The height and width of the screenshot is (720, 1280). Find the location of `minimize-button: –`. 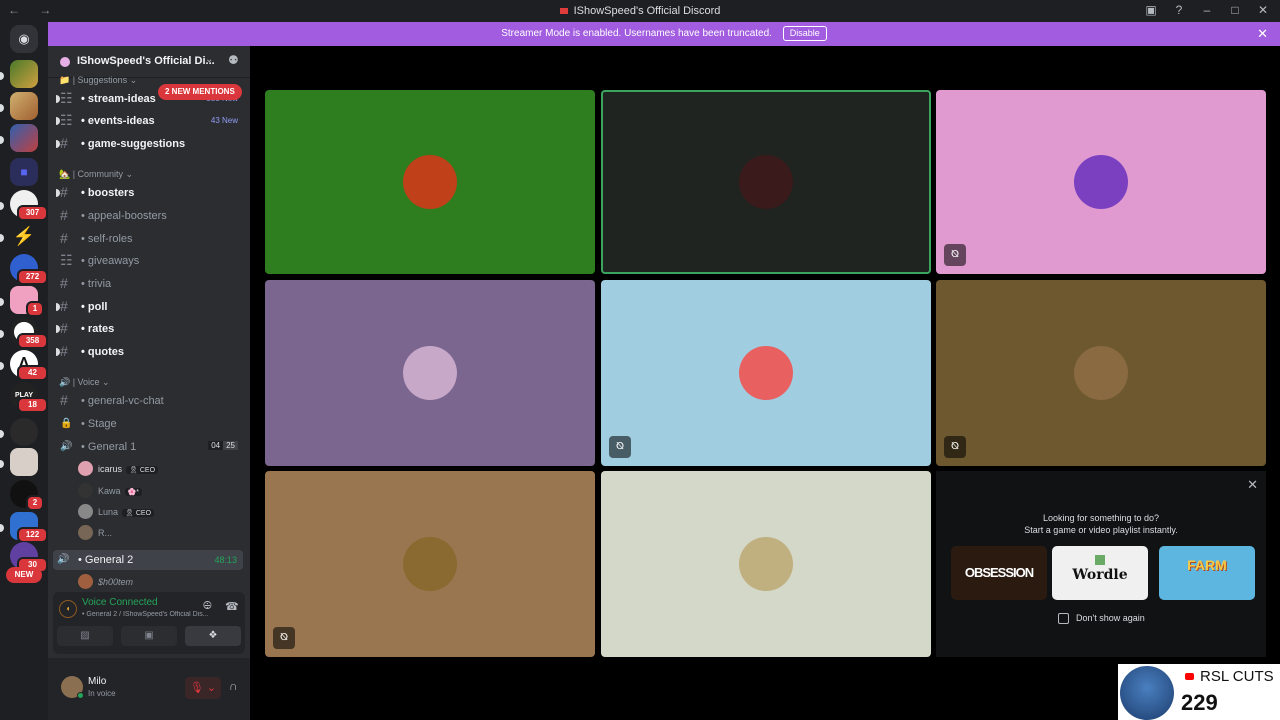

minimize-button: – is located at coordinates (1207, 10).